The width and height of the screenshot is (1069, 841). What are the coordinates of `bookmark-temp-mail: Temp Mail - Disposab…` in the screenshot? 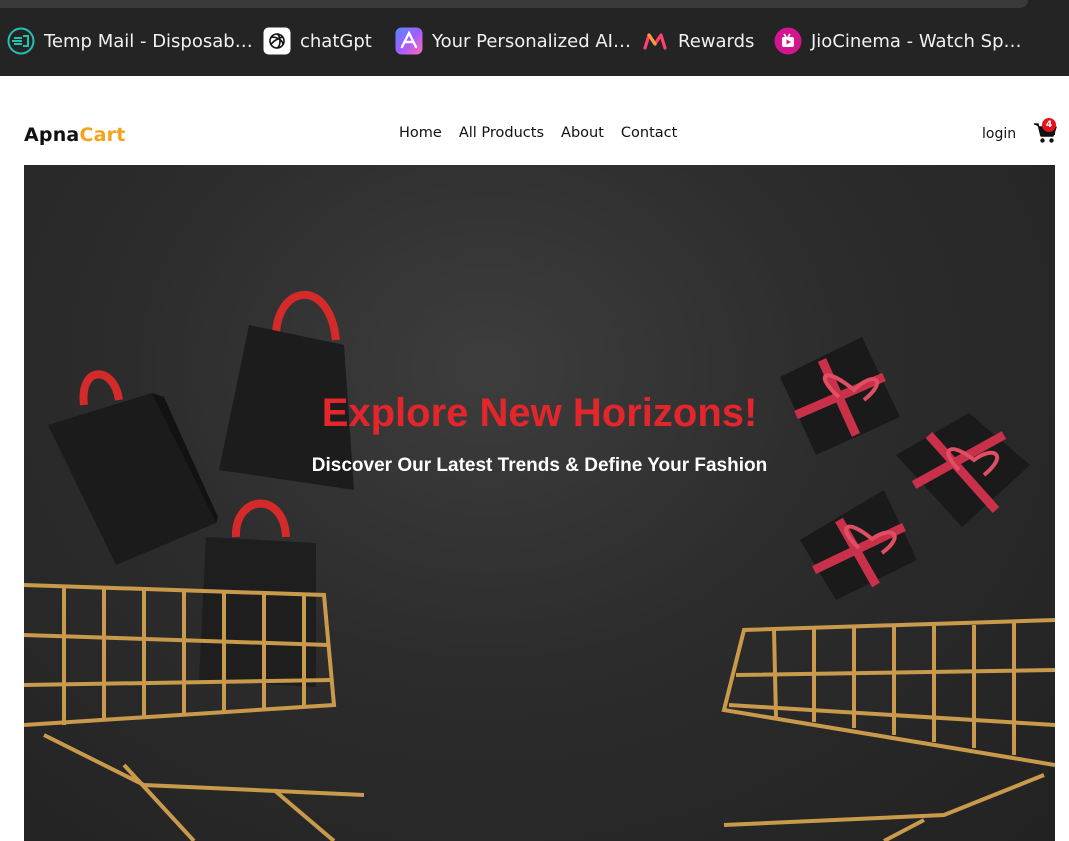 It's located at (130, 41).